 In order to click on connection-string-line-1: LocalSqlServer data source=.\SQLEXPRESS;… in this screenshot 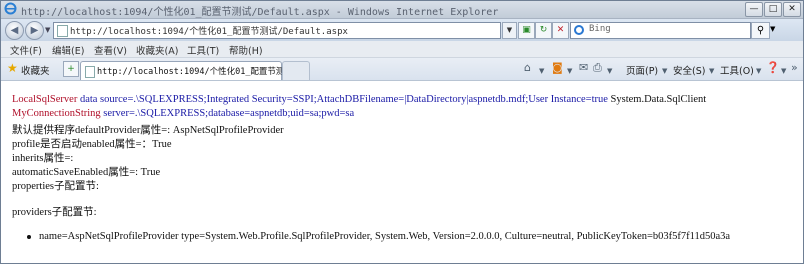, I will do `click(359, 99)`.